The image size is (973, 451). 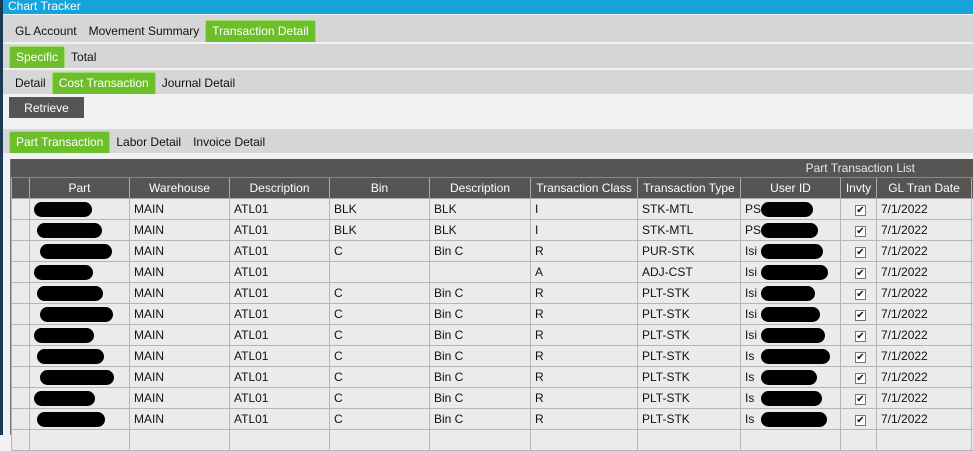 I want to click on cell-user-id: Isi, so click(x=791, y=313).